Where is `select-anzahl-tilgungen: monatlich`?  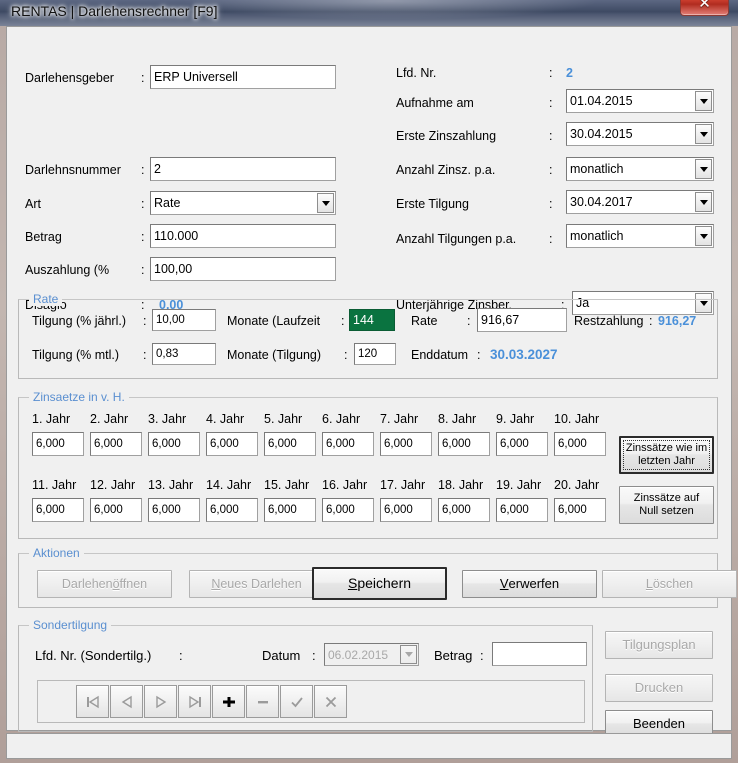 select-anzahl-tilgungen: monatlich is located at coordinates (640, 236).